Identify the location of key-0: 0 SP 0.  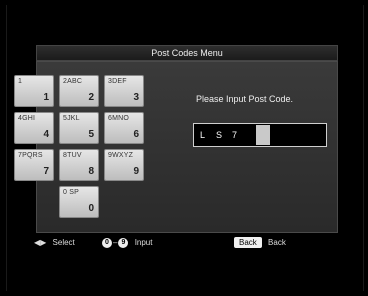
(79, 202).